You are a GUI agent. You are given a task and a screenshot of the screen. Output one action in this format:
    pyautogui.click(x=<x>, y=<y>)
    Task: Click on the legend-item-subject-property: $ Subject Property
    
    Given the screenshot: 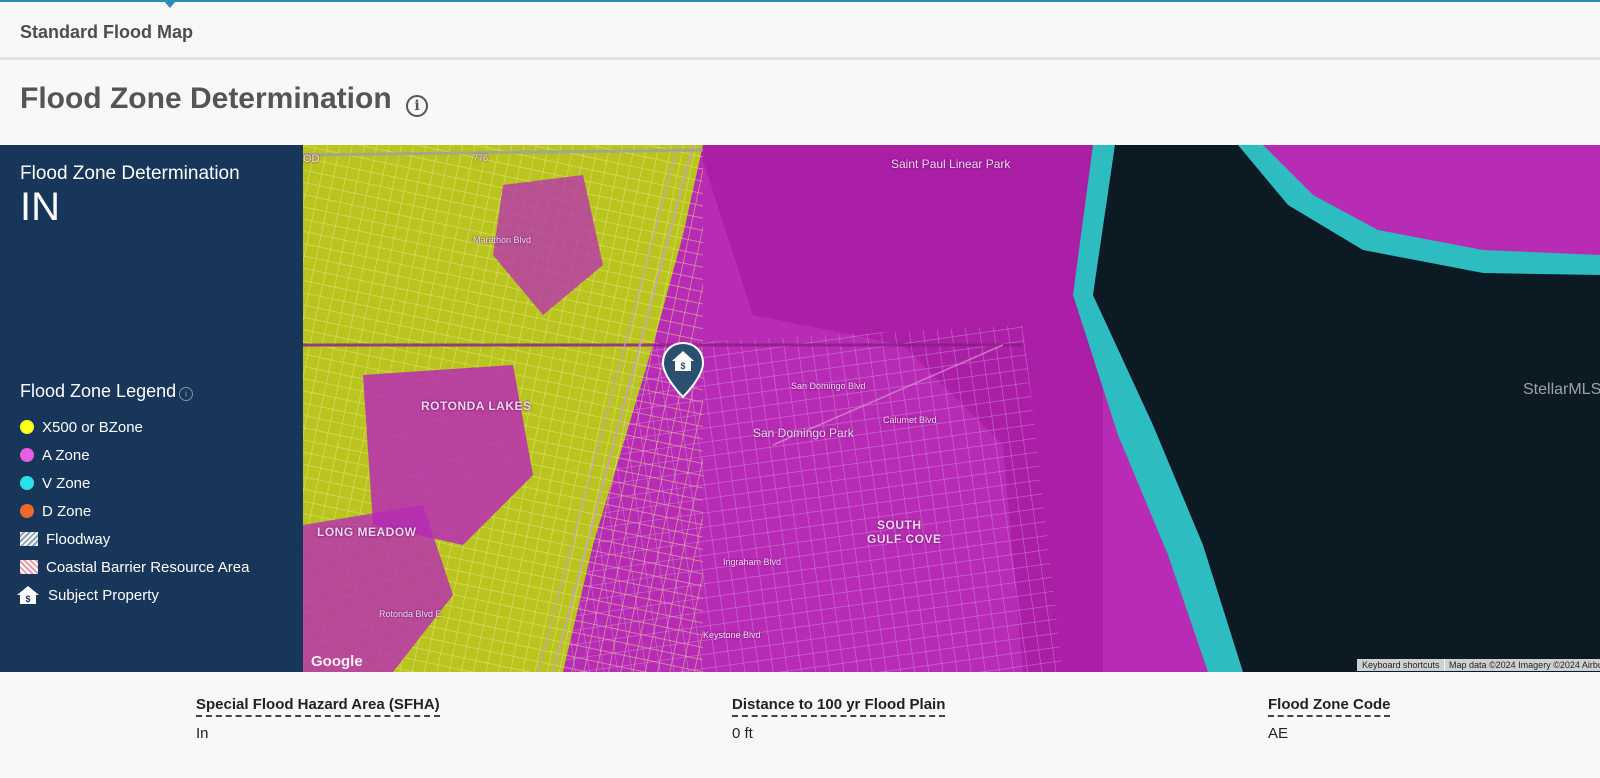 What is the action you would take?
    pyautogui.click(x=87, y=595)
    